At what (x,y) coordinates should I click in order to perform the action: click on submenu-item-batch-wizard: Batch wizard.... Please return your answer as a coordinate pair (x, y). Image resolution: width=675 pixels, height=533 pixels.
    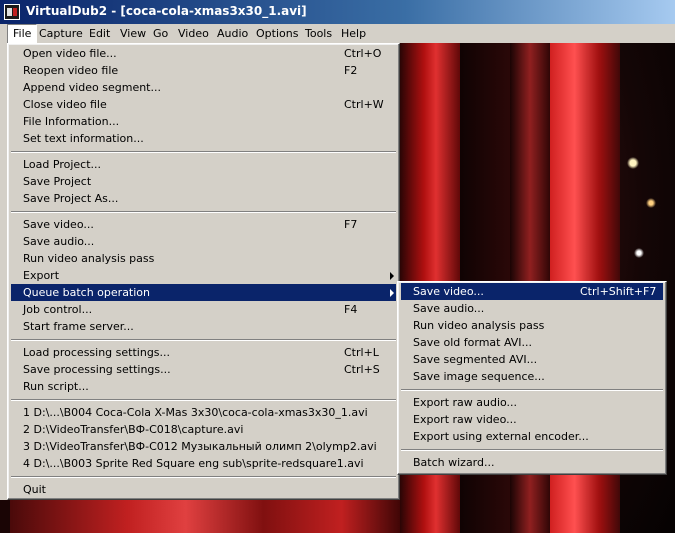
    Looking at the image, I should click on (532, 462).